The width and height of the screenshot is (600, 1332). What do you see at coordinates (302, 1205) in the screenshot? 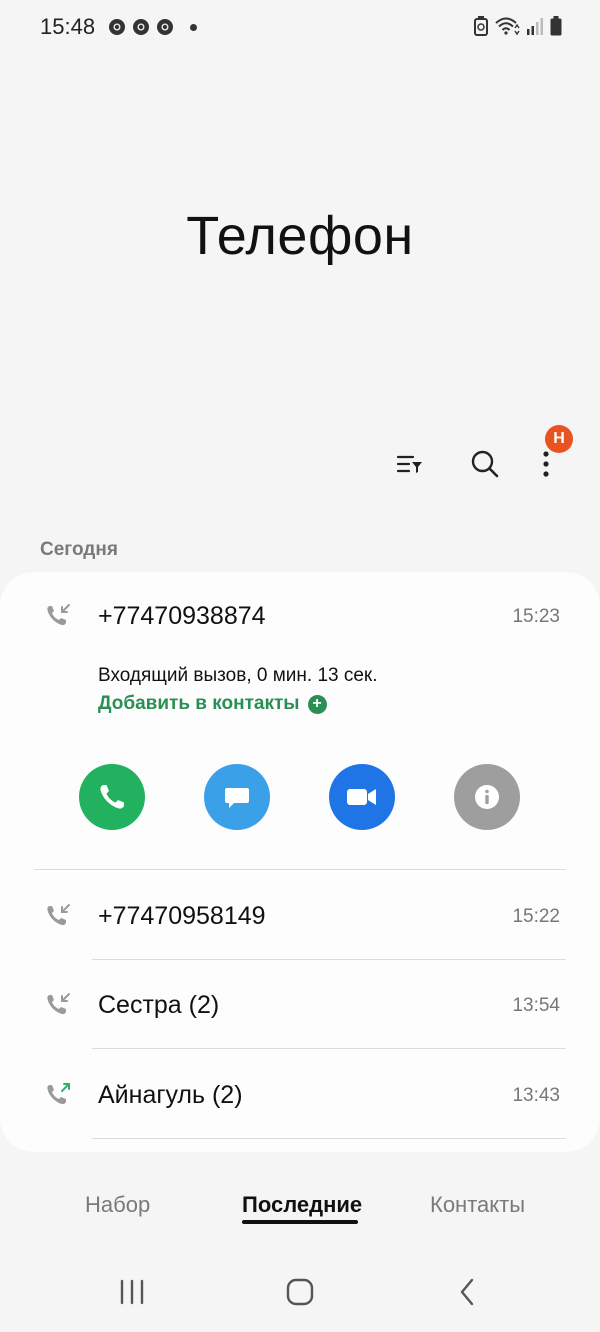
I see `tab-recents: Последние` at bounding box center [302, 1205].